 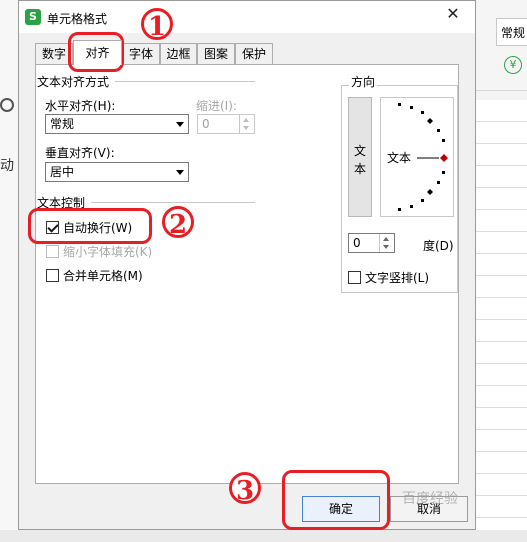 I want to click on tab-pattern: 图案, so click(x=216, y=53).